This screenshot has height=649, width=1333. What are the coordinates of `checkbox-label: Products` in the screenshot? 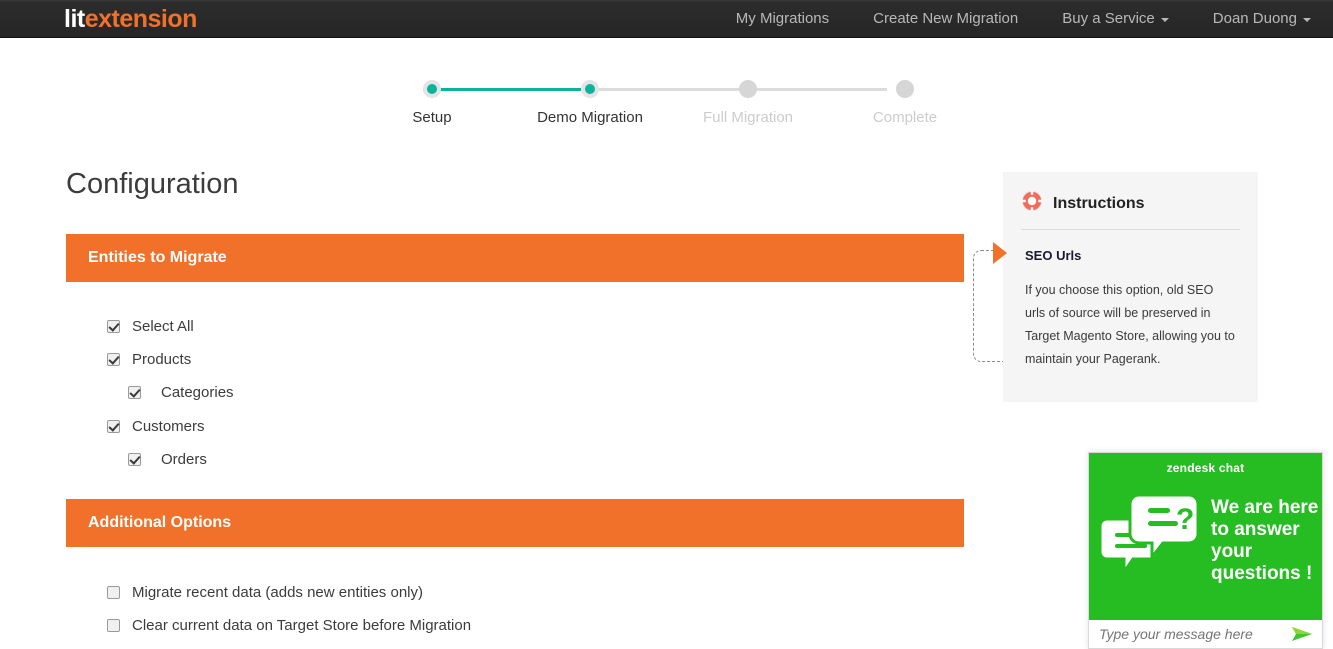 It's located at (162, 359).